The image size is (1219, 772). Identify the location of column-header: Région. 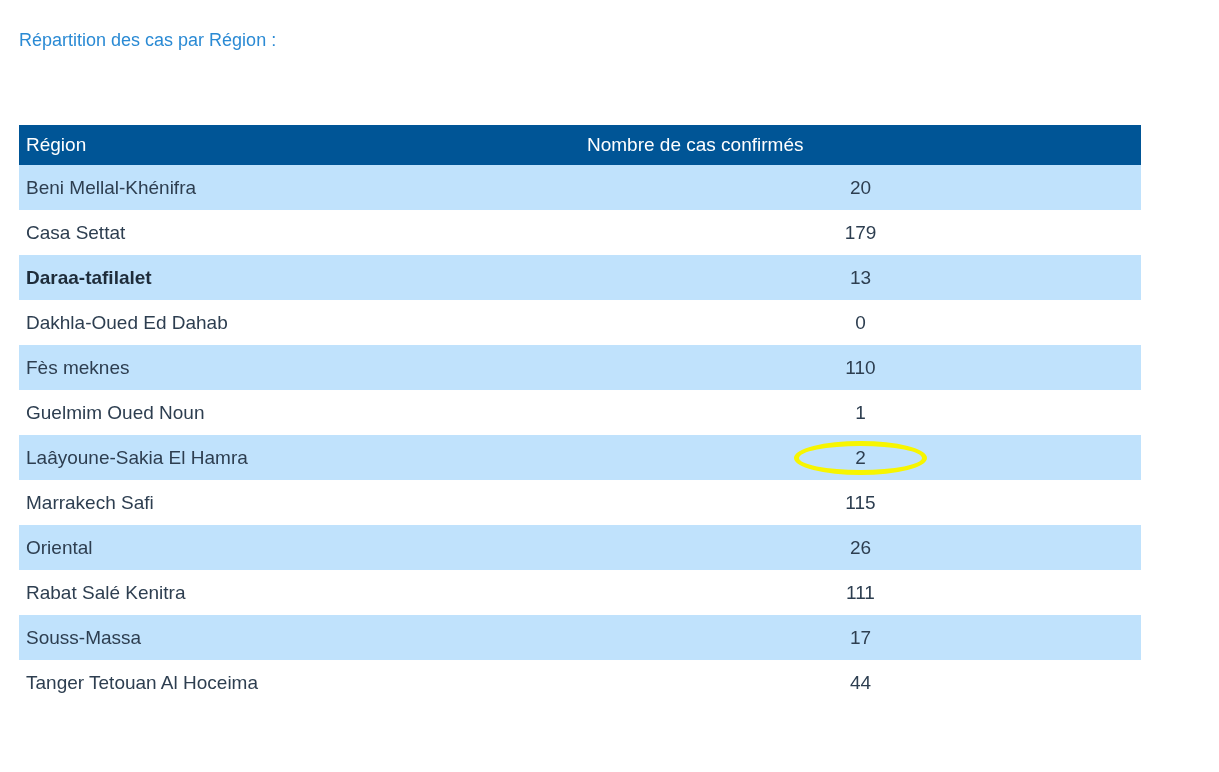
(299, 145).